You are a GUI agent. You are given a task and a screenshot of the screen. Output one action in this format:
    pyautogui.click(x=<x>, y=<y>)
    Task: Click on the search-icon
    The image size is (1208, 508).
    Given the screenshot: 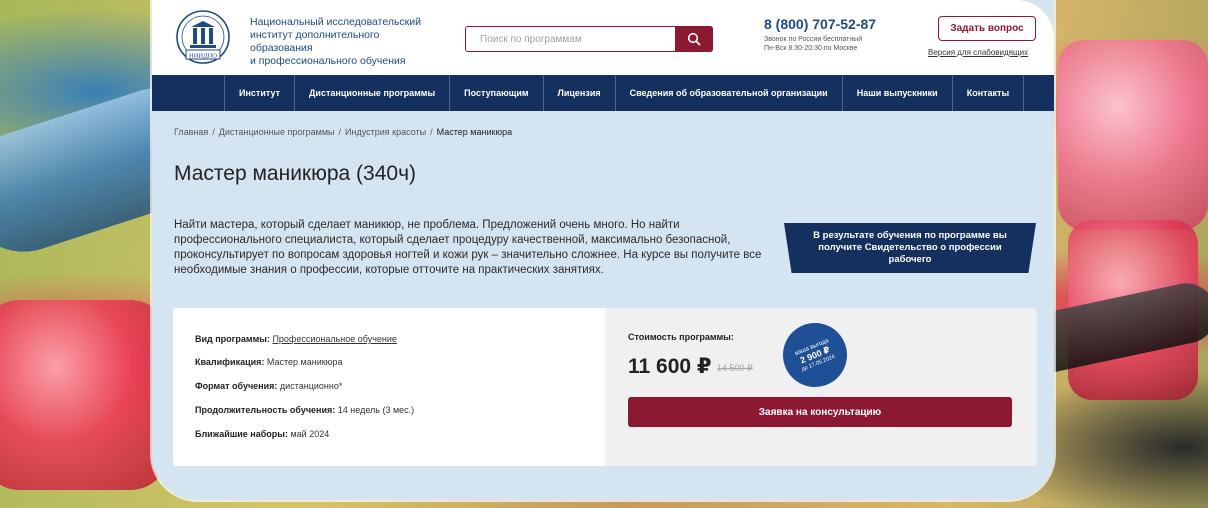 What is the action you would take?
    pyautogui.click(x=694, y=39)
    